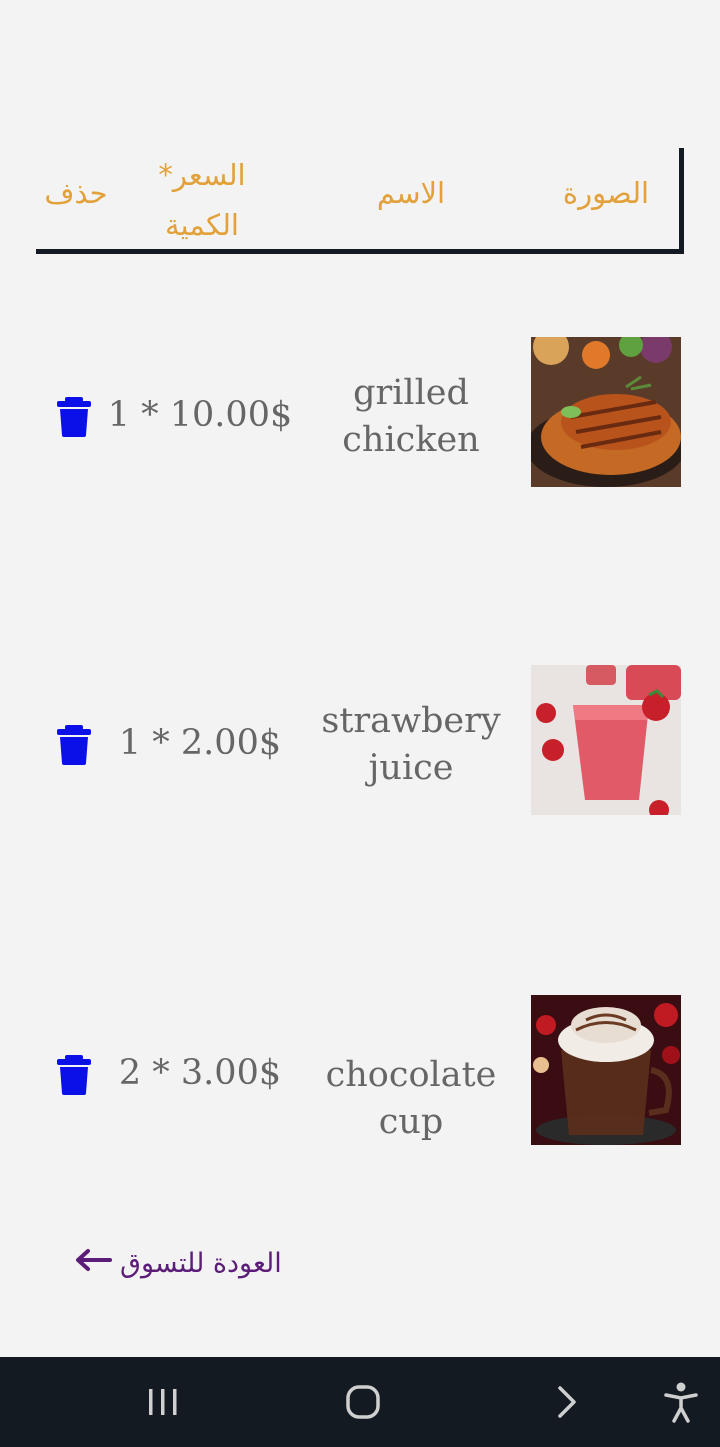  I want to click on header-name: الاسم, so click(411, 193).